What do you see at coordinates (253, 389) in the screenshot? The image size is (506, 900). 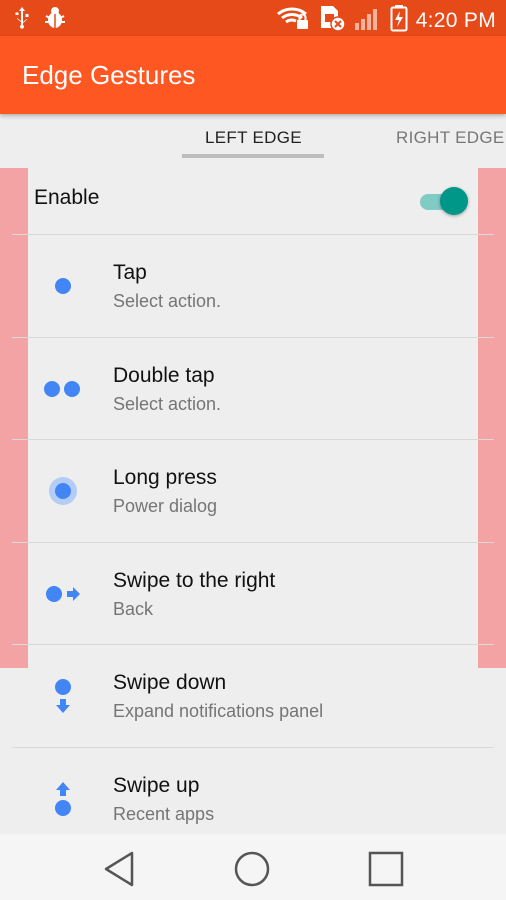 I see `gesture-row-double-tap: Double tap Select action.` at bounding box center [253, 389].